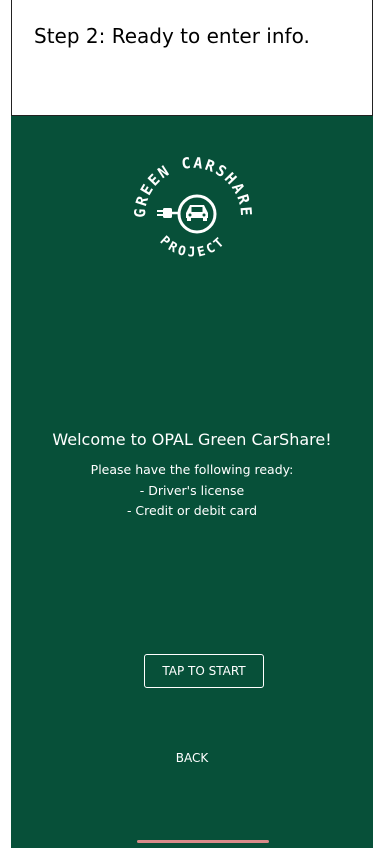 Image resolution: width=385 pixels, height=848 pixels. What do you see at coordinates (192, 758) in the screenshot?
I see `back-button: BACK` at bounding box center [192, 758].